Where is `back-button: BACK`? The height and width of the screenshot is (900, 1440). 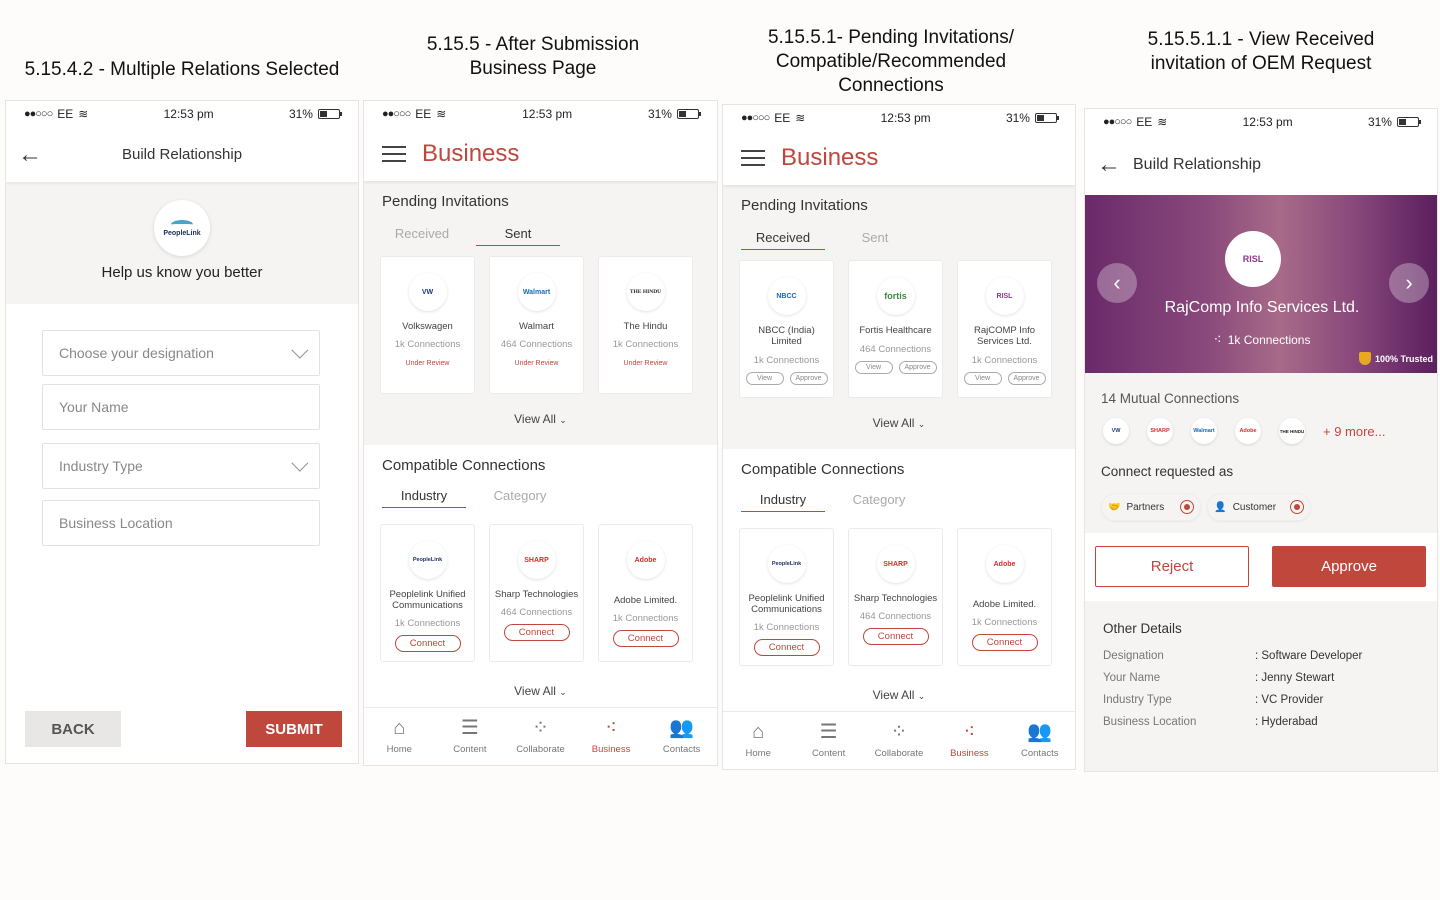
back-button: BACK is located at coordinates (73, 729).